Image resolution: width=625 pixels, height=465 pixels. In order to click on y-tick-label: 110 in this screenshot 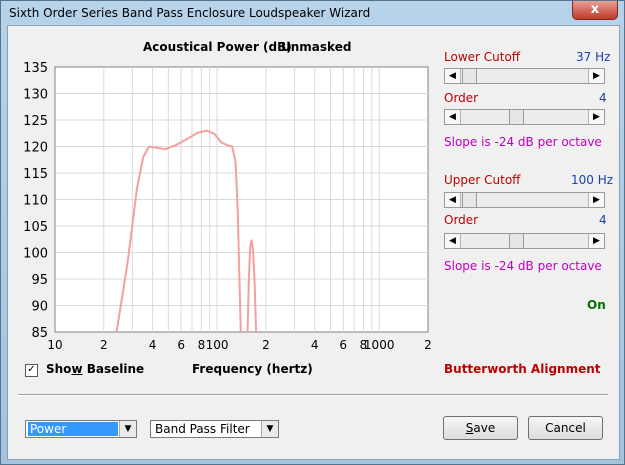, I will do `click(35, 201)`.